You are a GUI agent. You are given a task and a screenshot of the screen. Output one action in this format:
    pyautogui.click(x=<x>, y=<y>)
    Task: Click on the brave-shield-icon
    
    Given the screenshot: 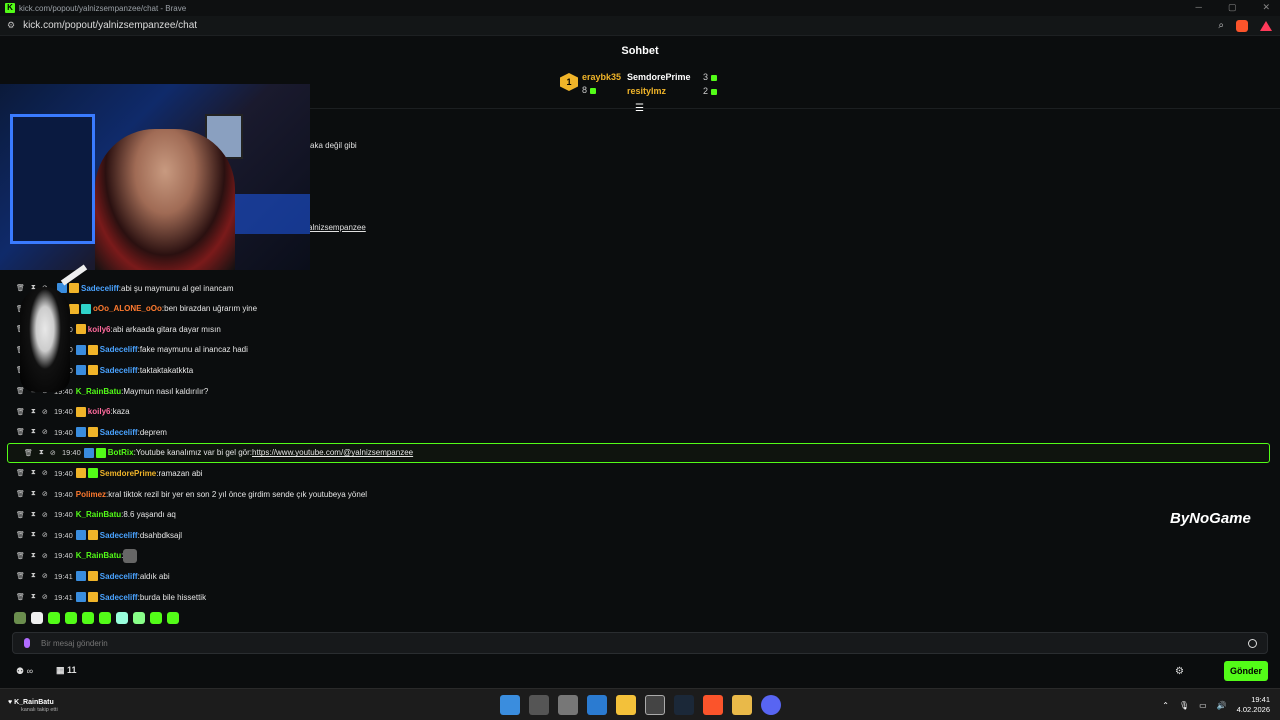 What is the action you would take?
    pyautogui.click(x=1242, y=25)
    